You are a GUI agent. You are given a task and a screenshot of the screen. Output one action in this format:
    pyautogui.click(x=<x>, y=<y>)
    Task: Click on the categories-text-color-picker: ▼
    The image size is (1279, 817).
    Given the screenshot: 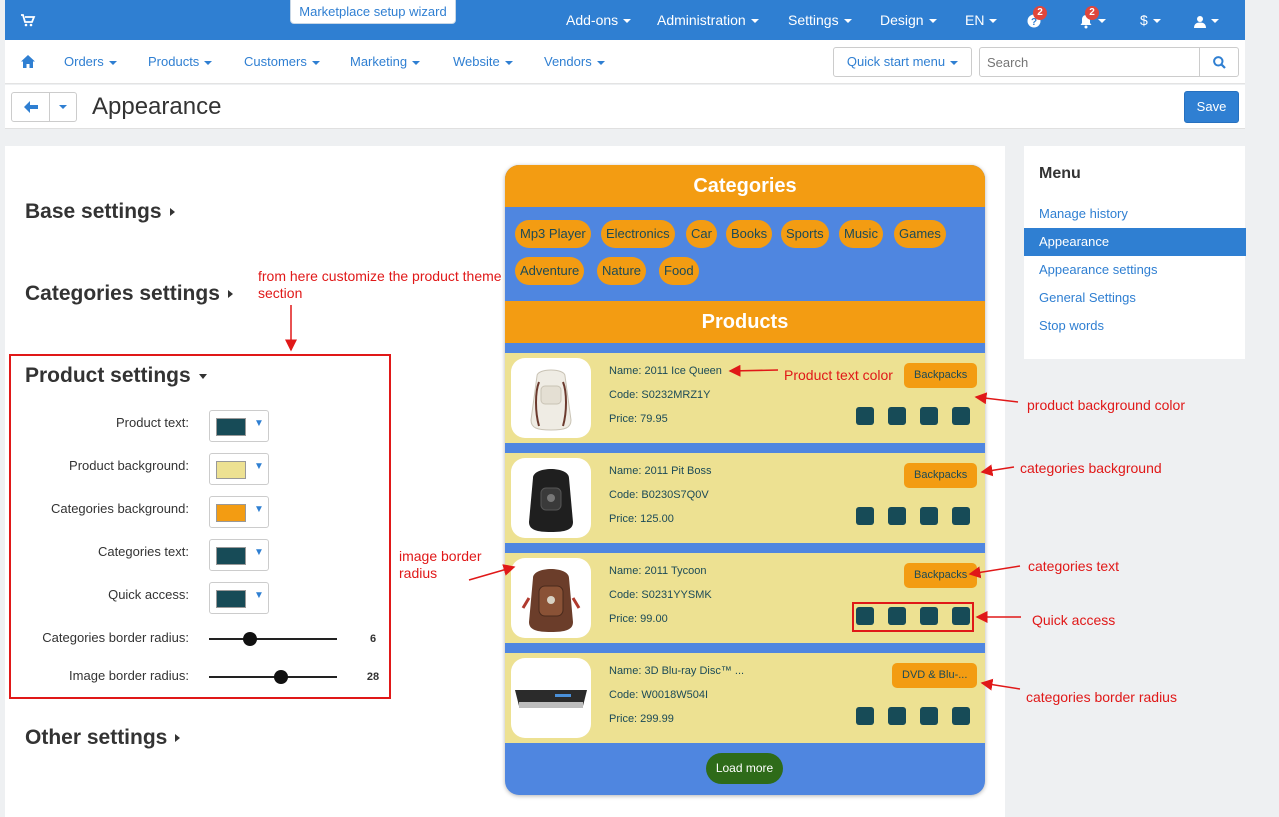 What is the action you would take?
    pyautogui.click(x=239, y=555)
    